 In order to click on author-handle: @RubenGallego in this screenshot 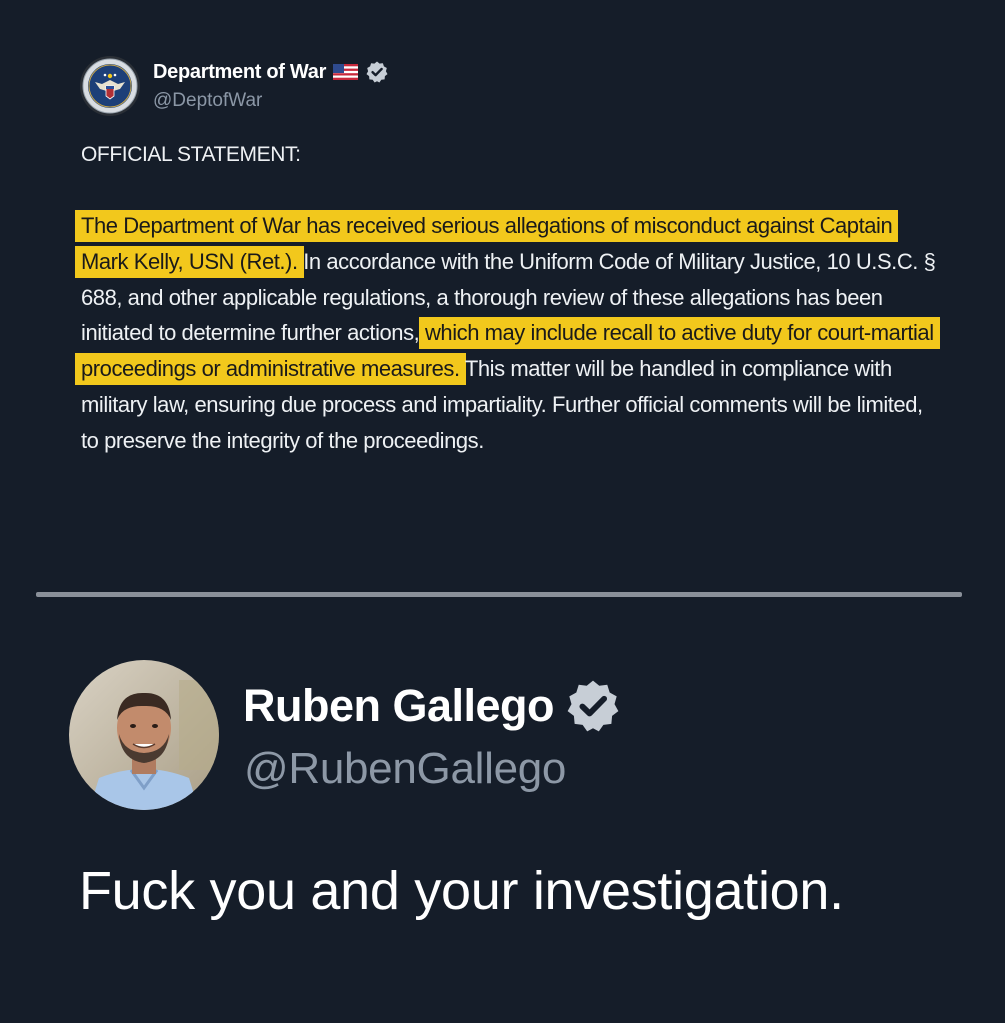, I will do `click(405, 769)`.